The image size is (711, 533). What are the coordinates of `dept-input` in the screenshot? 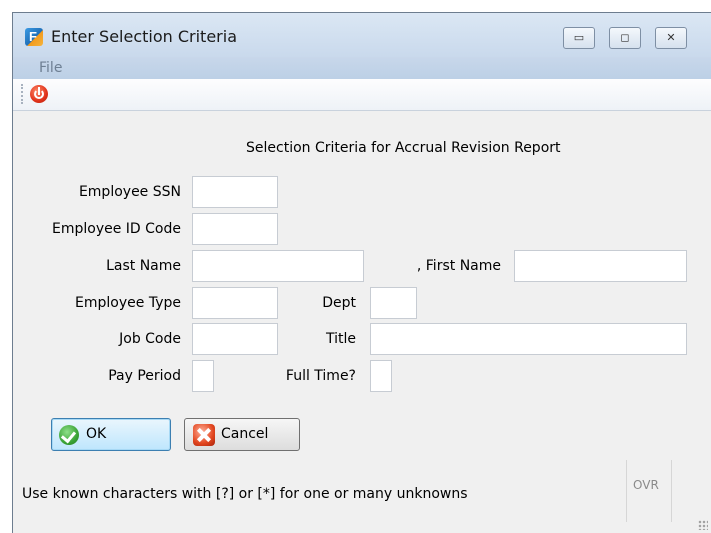 It's located at (393, 303).